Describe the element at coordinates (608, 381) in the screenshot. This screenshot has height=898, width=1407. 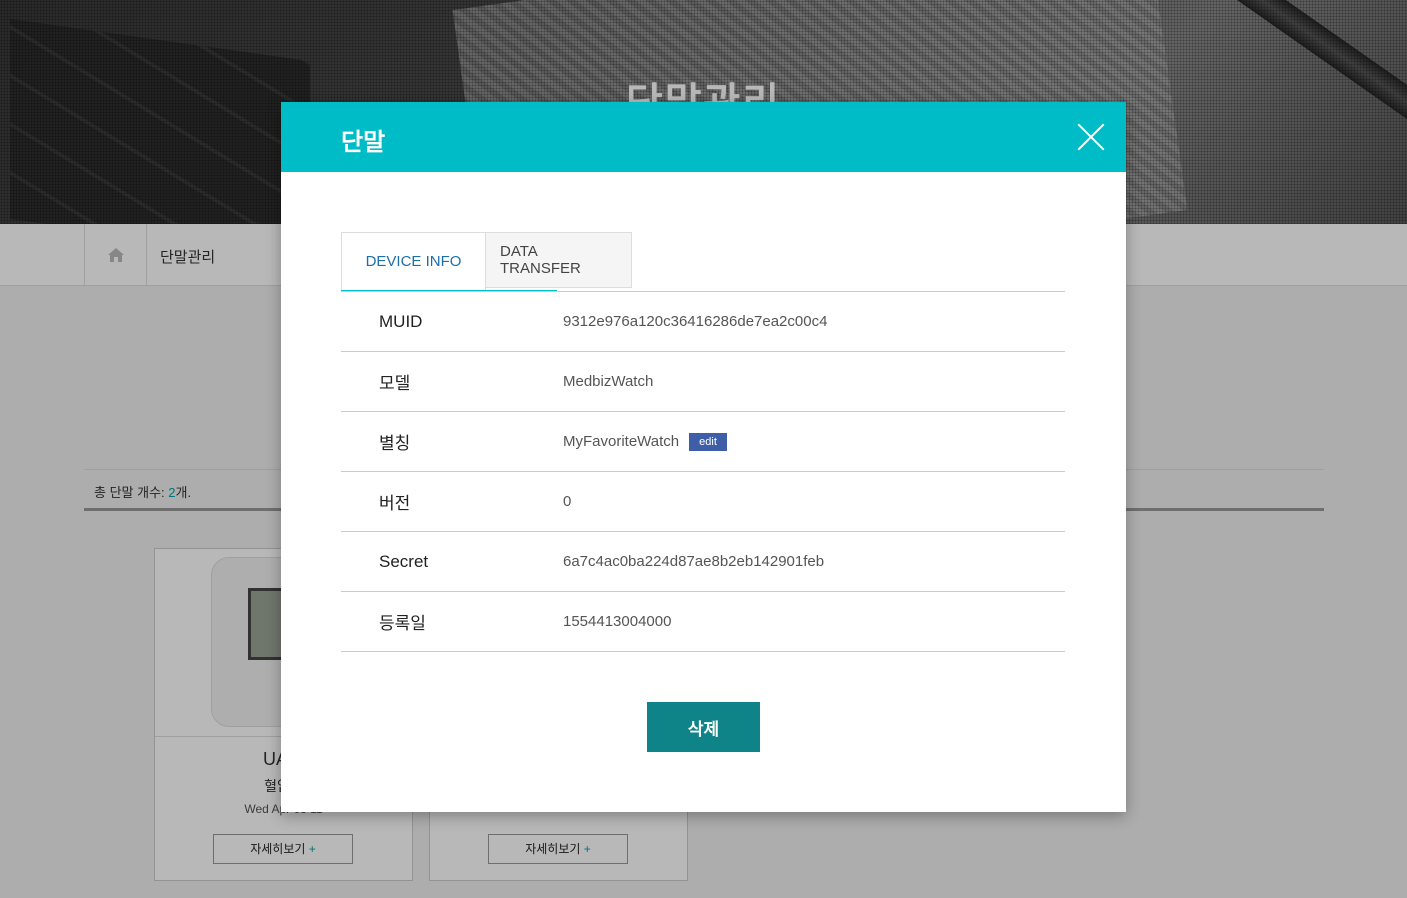
I see `info-value: MedbizWatch` at that location.